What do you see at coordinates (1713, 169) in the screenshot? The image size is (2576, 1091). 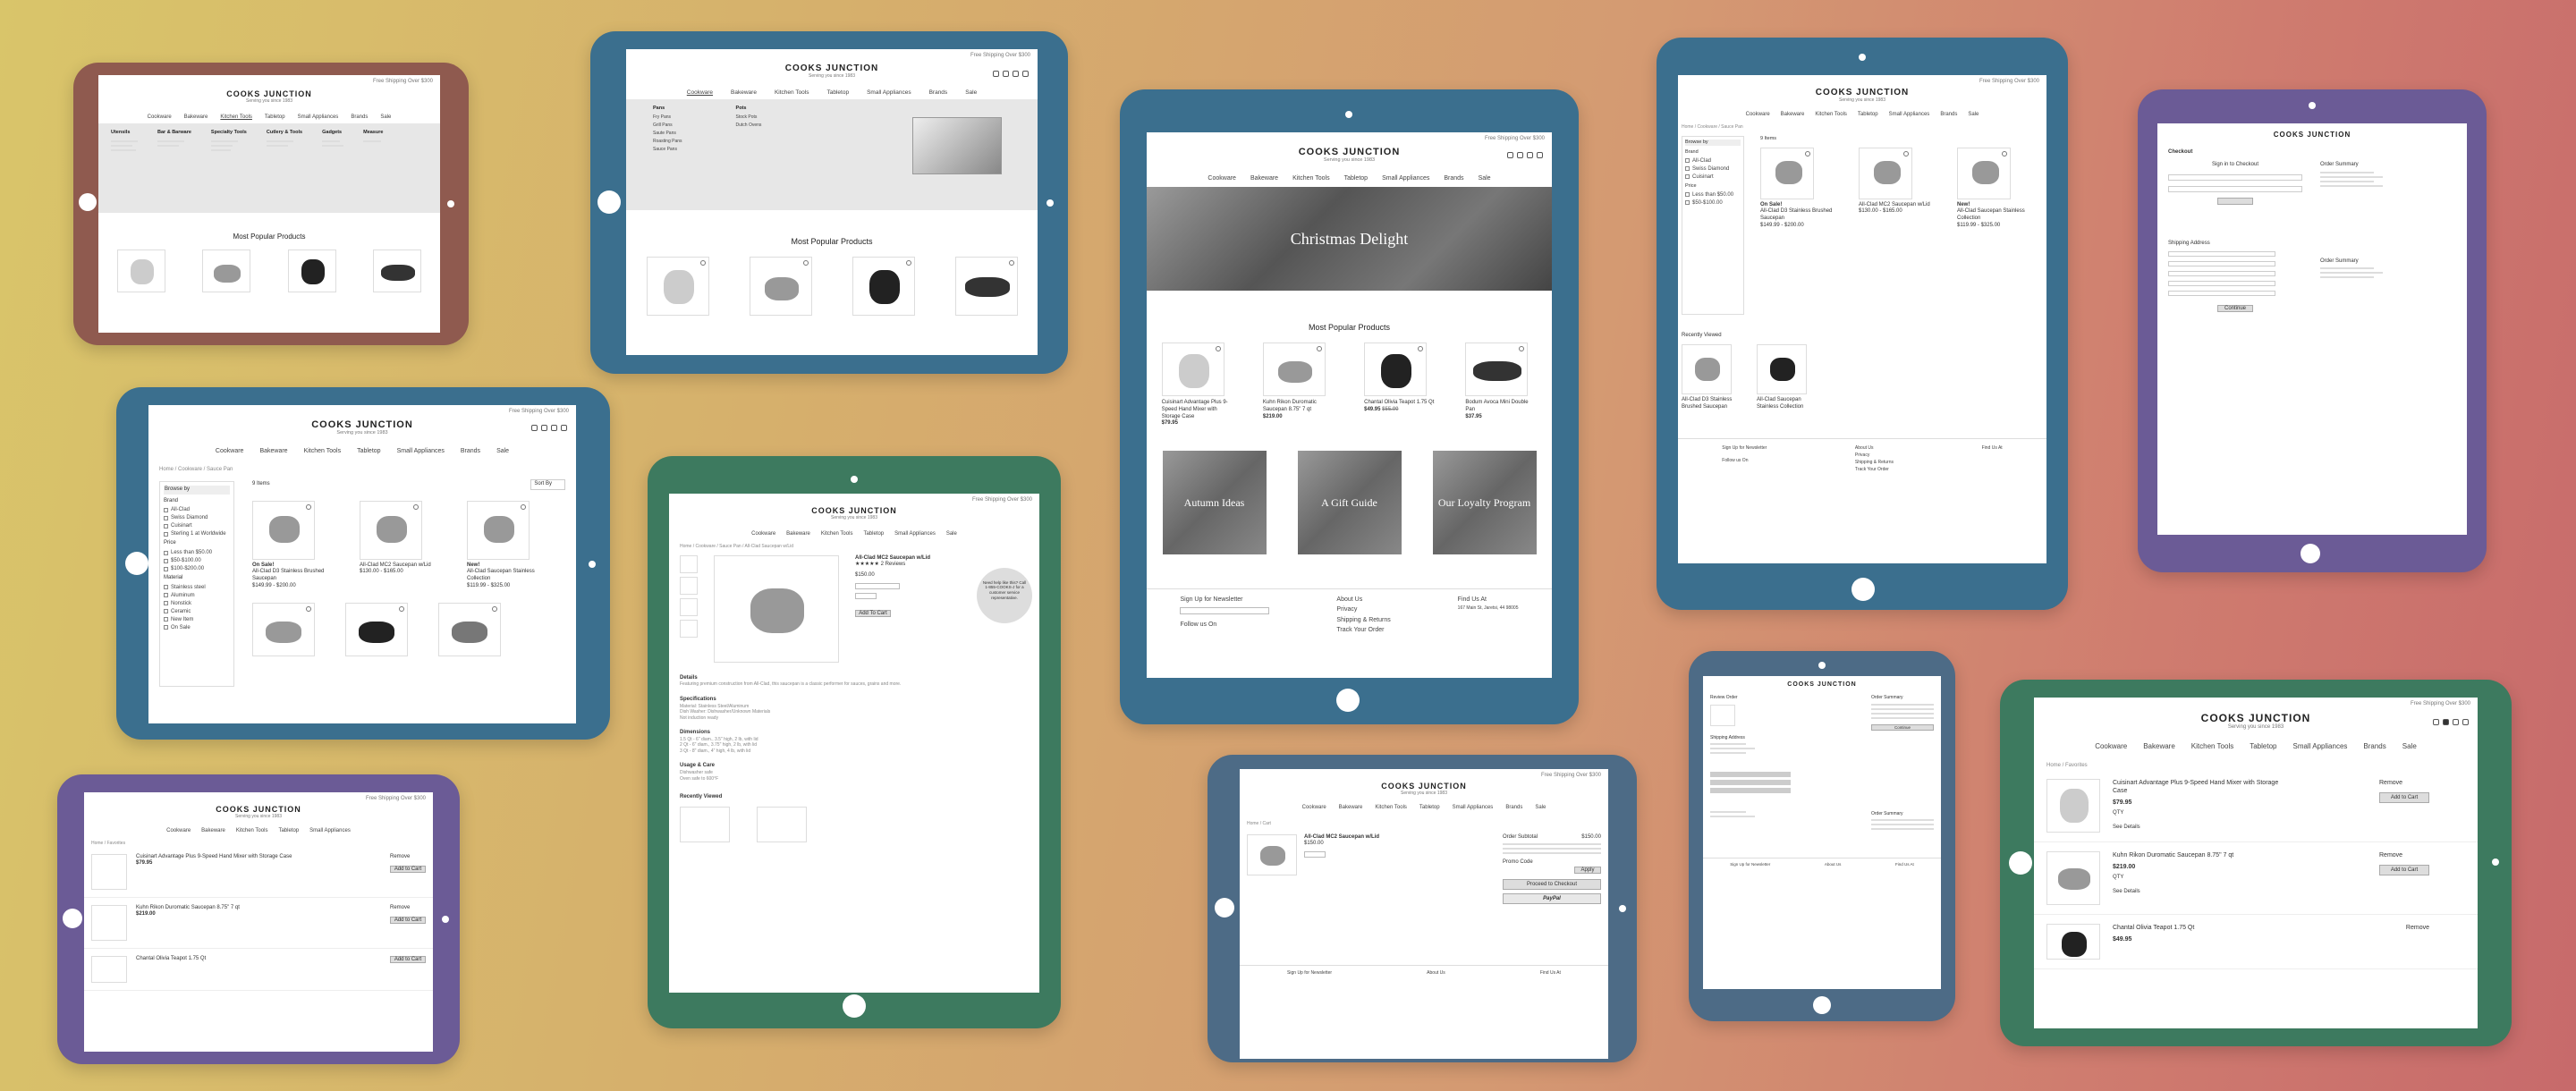 I see `filter-checkbox: Swiss Diamond` at bounding box center [1713, 169].